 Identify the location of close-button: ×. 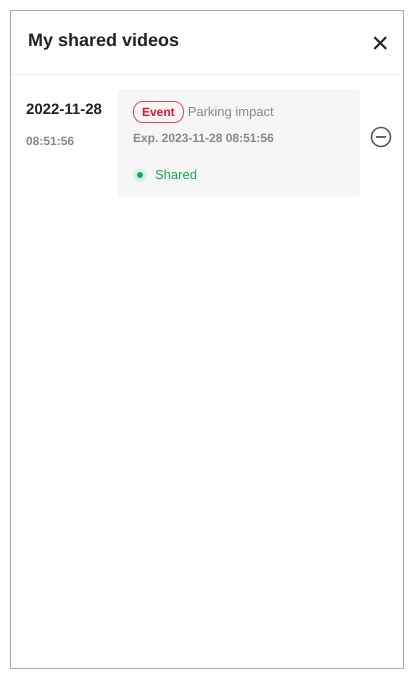
(380, 44).